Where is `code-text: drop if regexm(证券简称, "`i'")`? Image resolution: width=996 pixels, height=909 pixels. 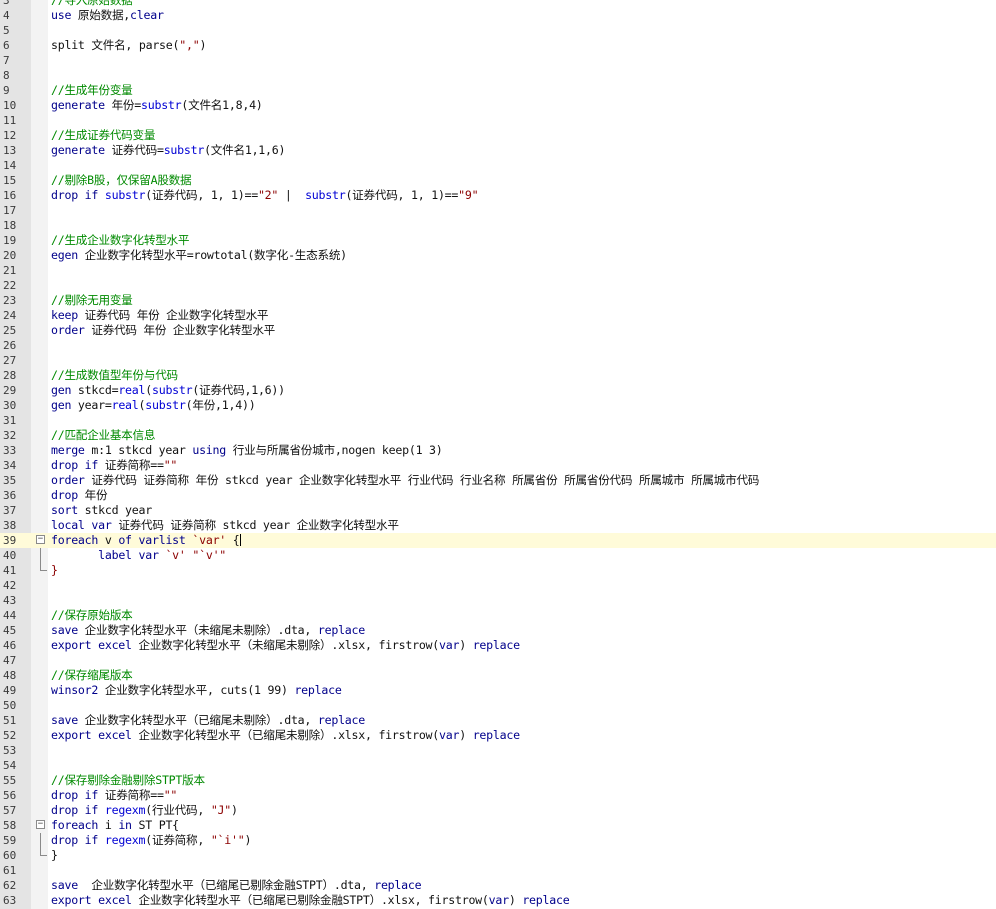
code-text: drop if regexm(证券简称, "`i'") is located at coordinates (151, 840).